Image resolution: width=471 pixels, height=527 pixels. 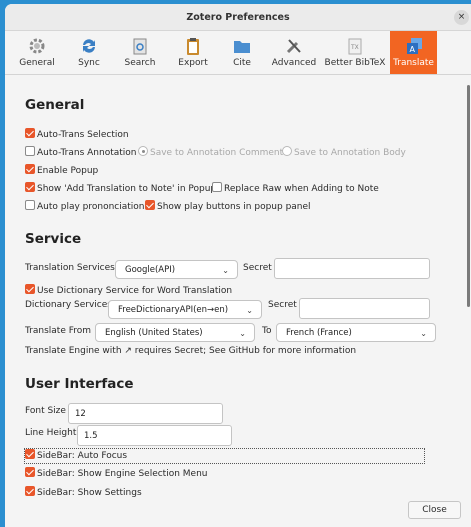 I want to click on clipboard-icon, so click(x=193, y=46).